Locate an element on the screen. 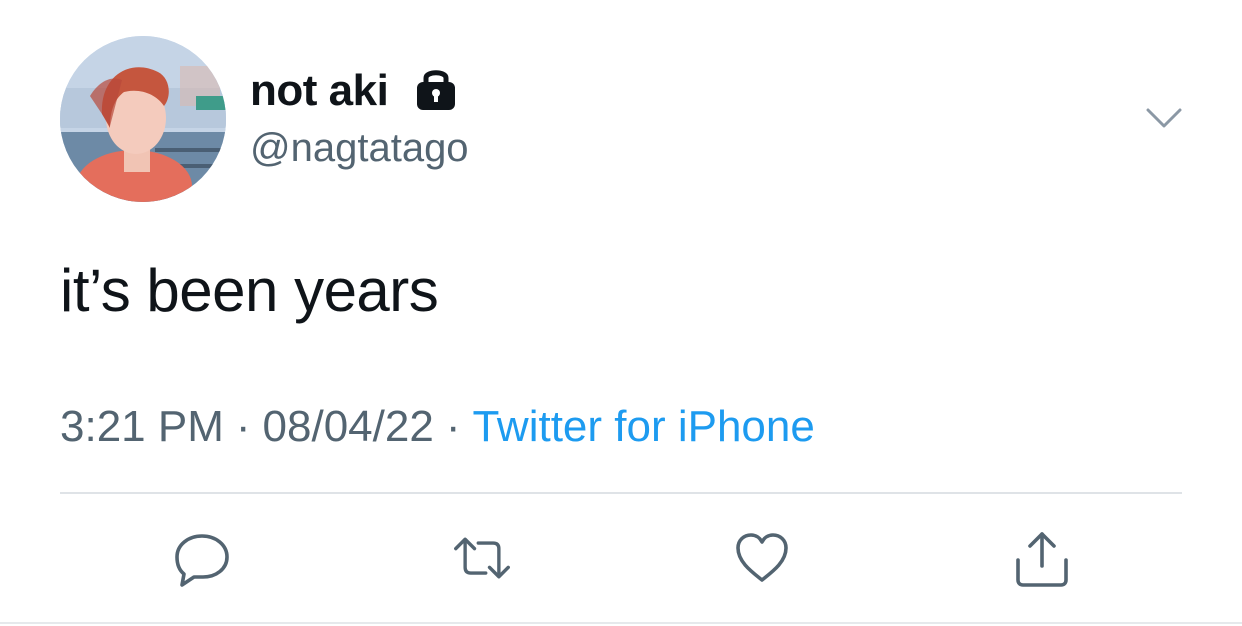 This screenshot has width=1242, height=626. like-button is located at coordinates (762, 558).